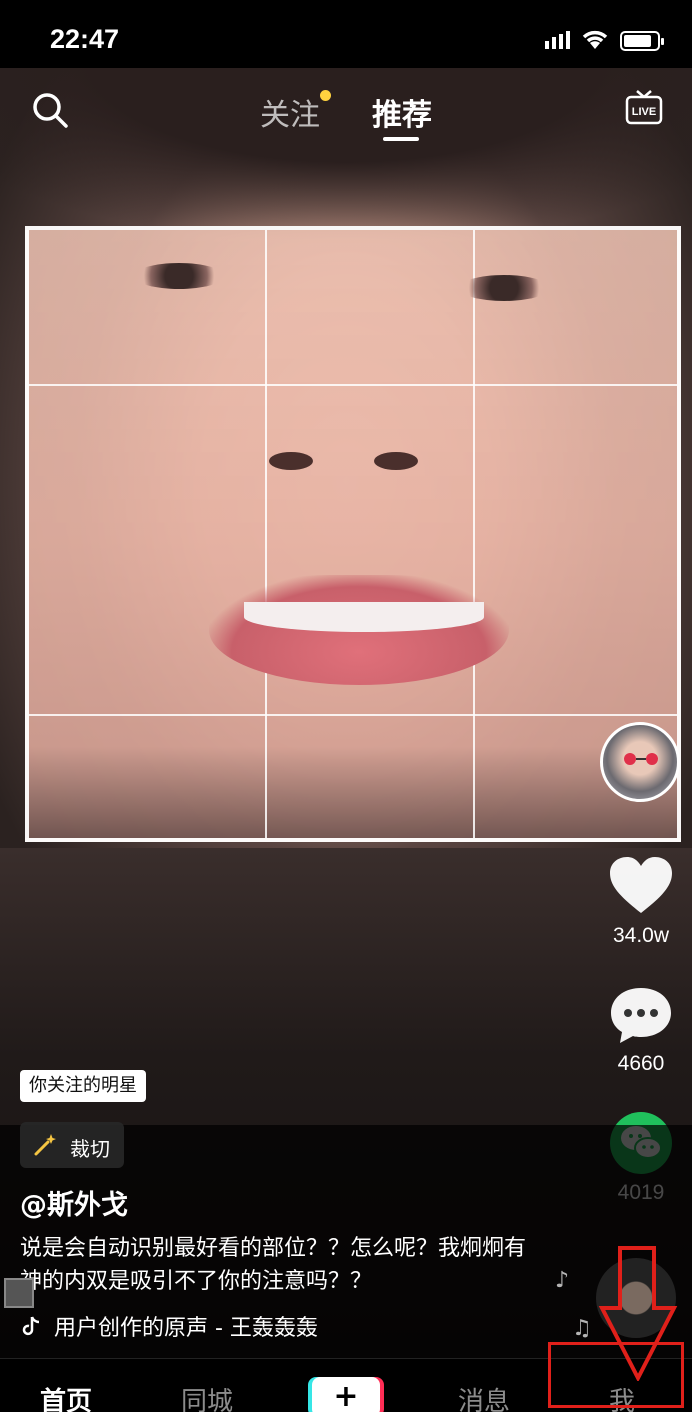  Describe the element at coordinates (641, 935) in the screenshot. I see `like-count: 34.0w` at that location.